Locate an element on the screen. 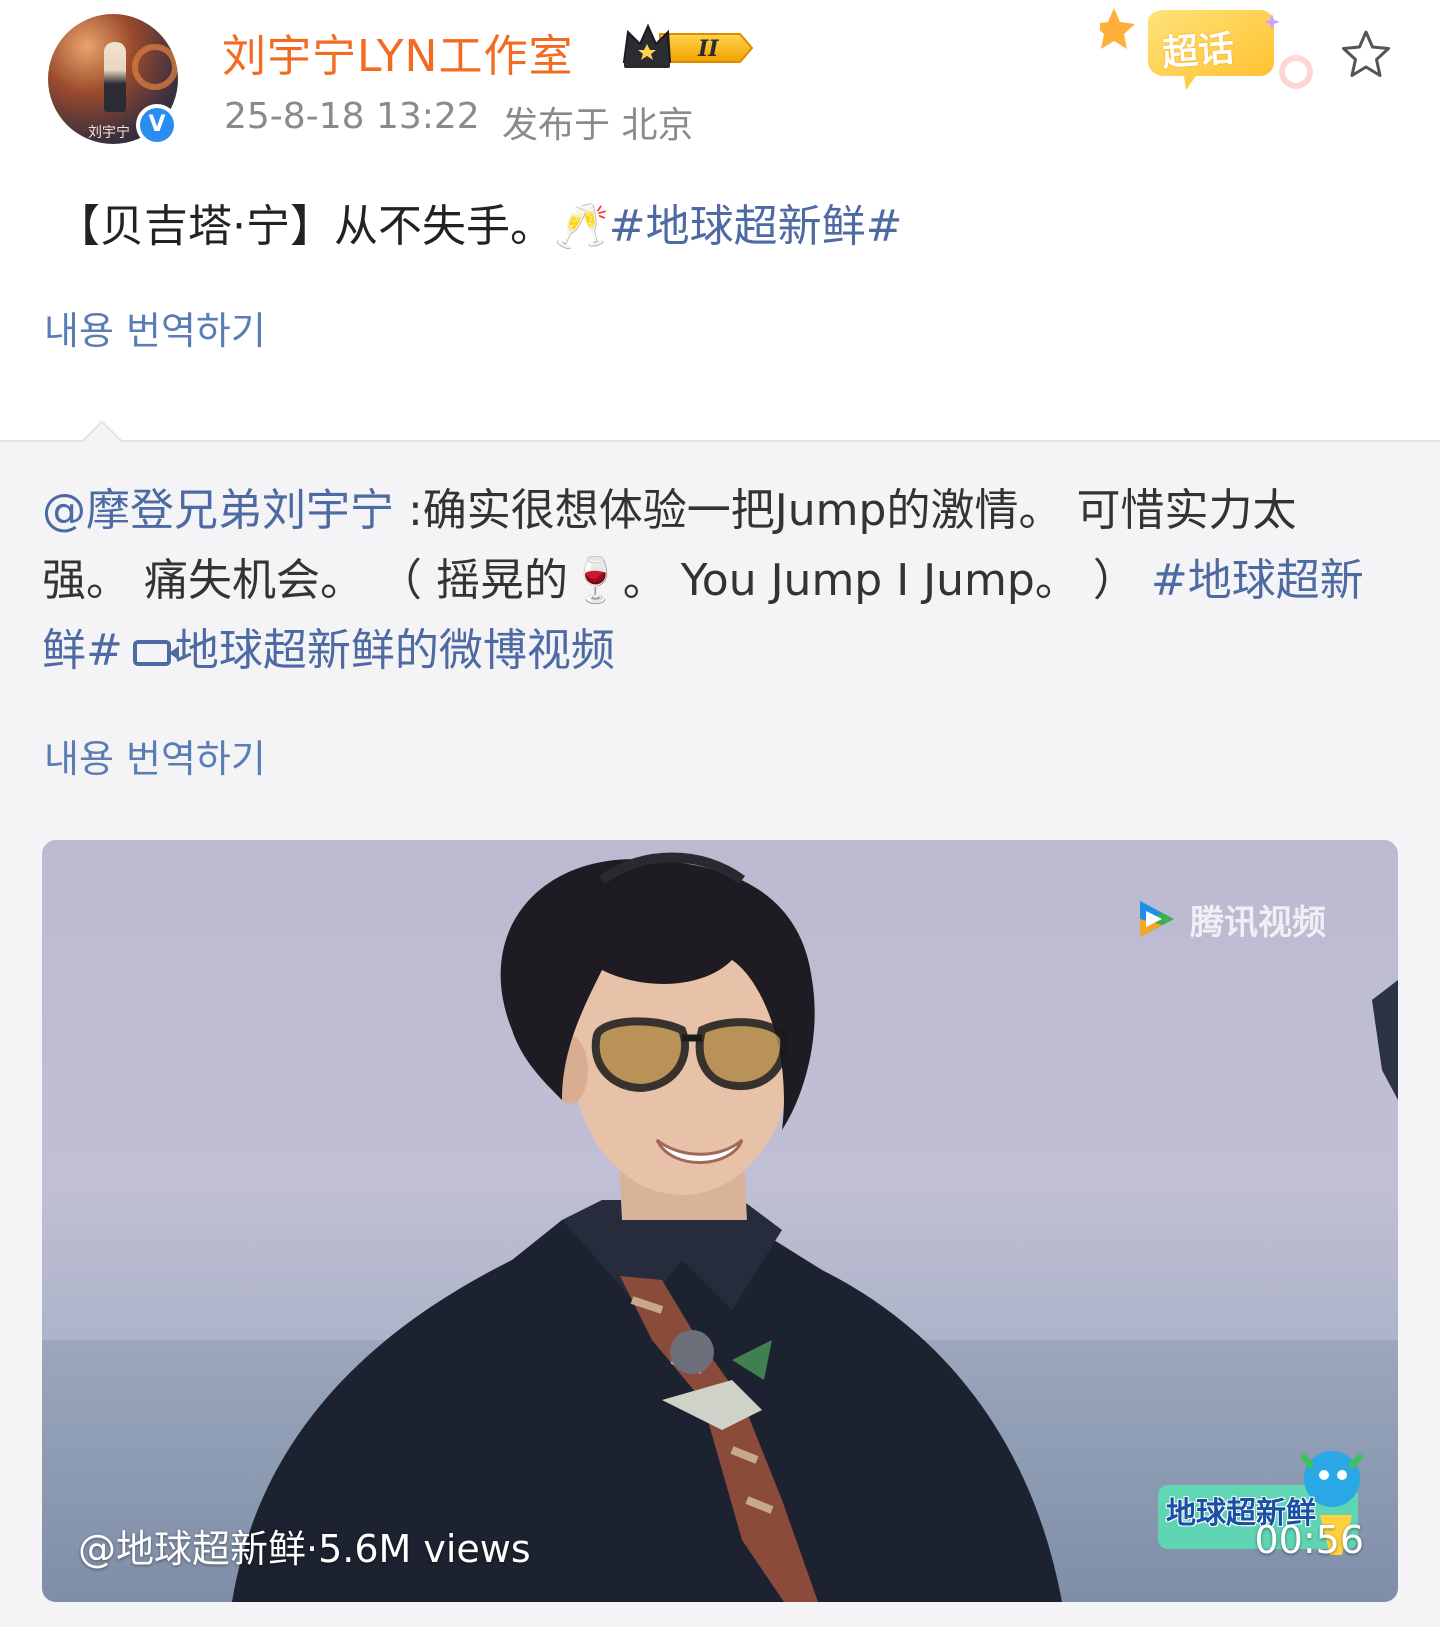 The width and height of the screenshot is (1440, 1627). supertopic-label: 超话 is located at coordinates (1198, 48).